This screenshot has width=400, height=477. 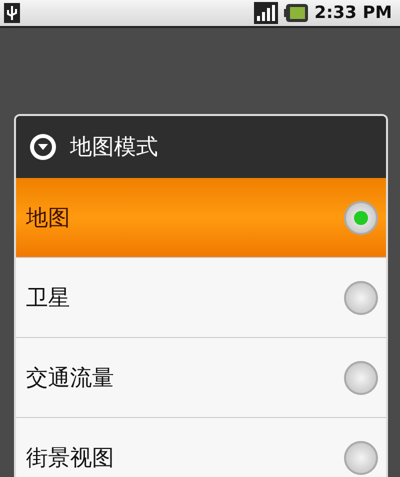 I want to click on option-label: 街景视图, so click(x=70, y=458).